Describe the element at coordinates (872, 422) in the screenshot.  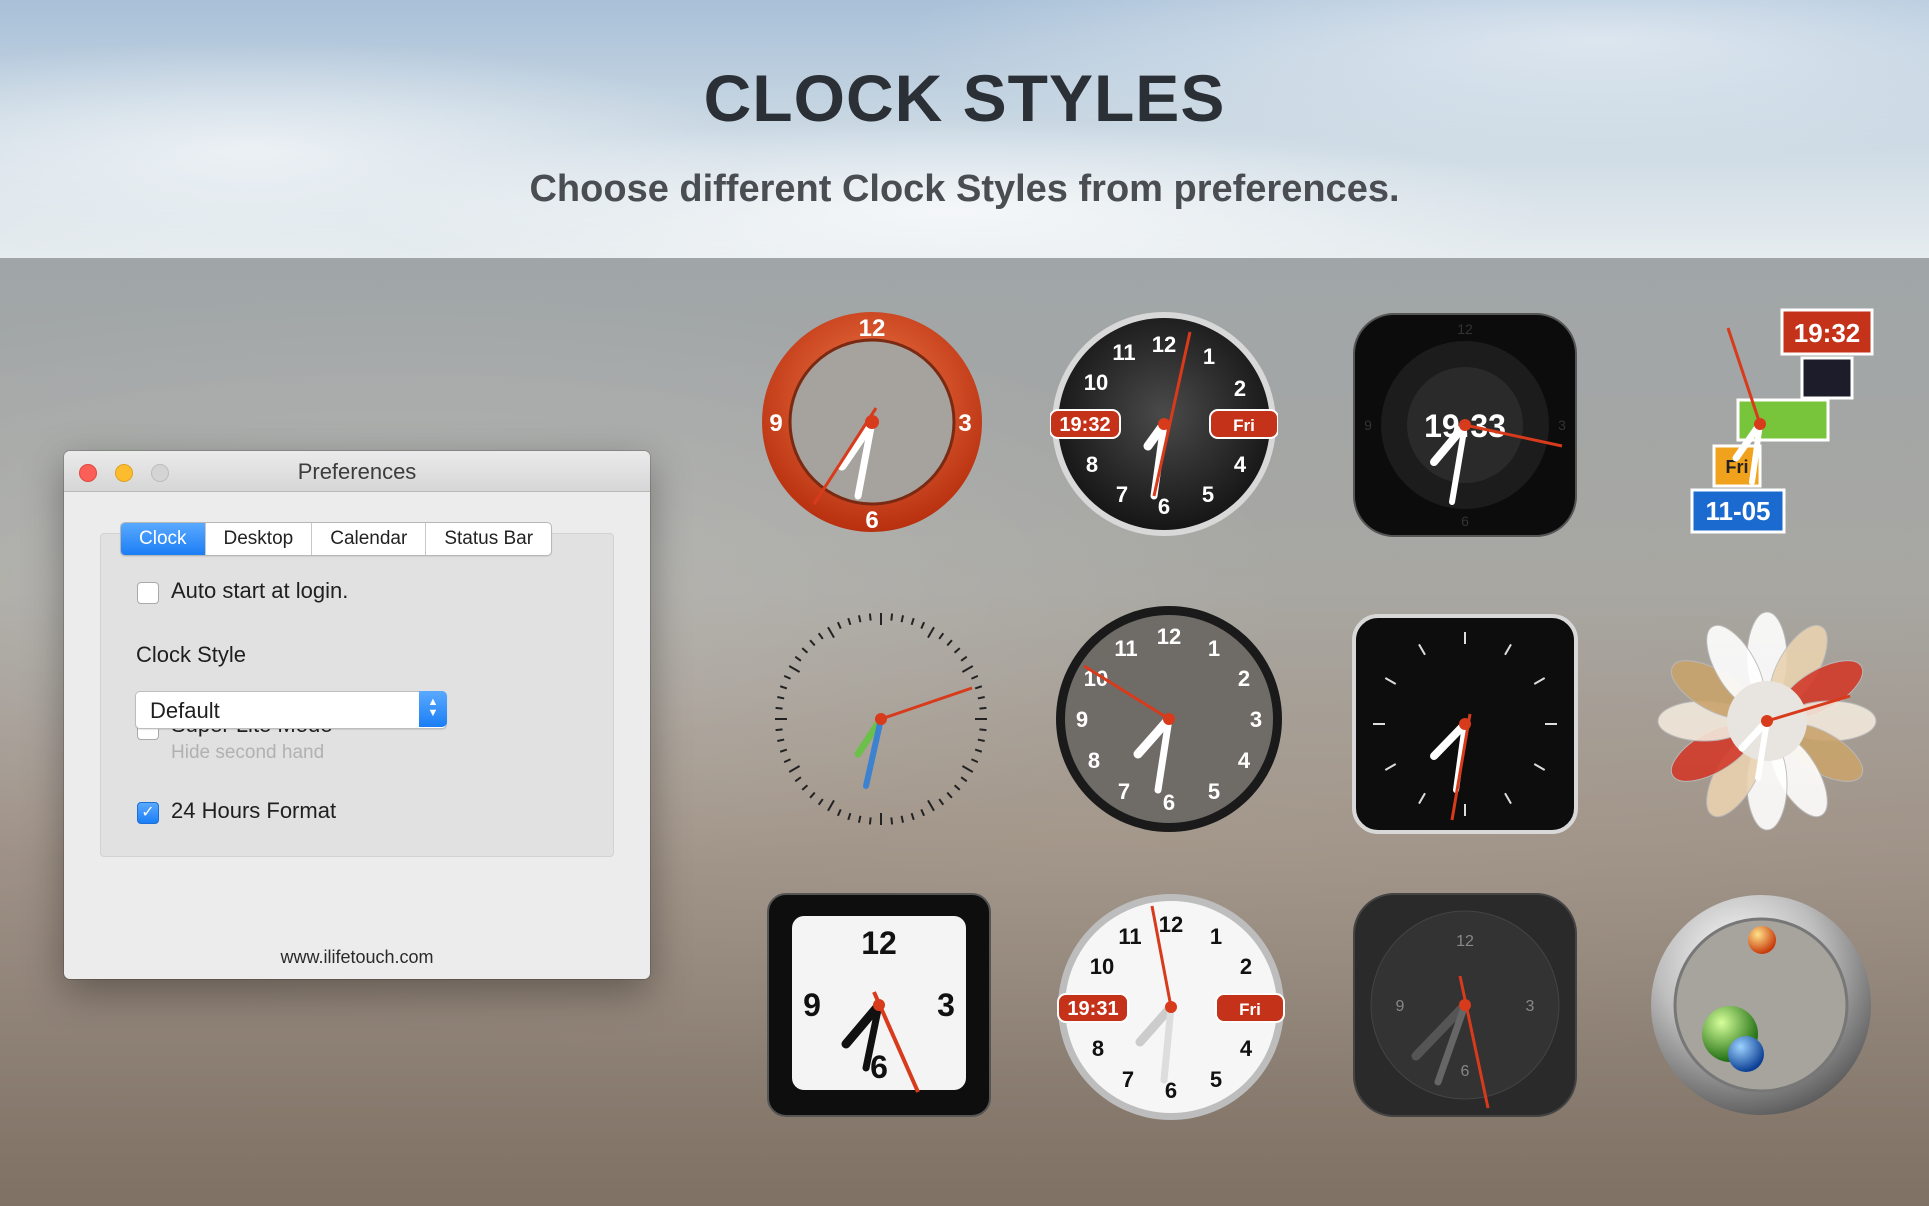
I see `clock-style-orange-ring: 12 3 6 9` at that location.